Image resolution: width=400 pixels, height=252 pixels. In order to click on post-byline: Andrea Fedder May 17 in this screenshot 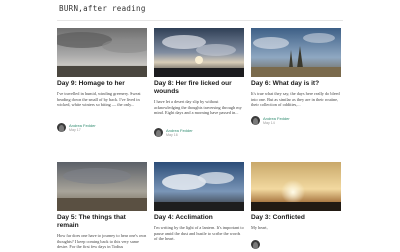, I will do `click(102, 129)`.